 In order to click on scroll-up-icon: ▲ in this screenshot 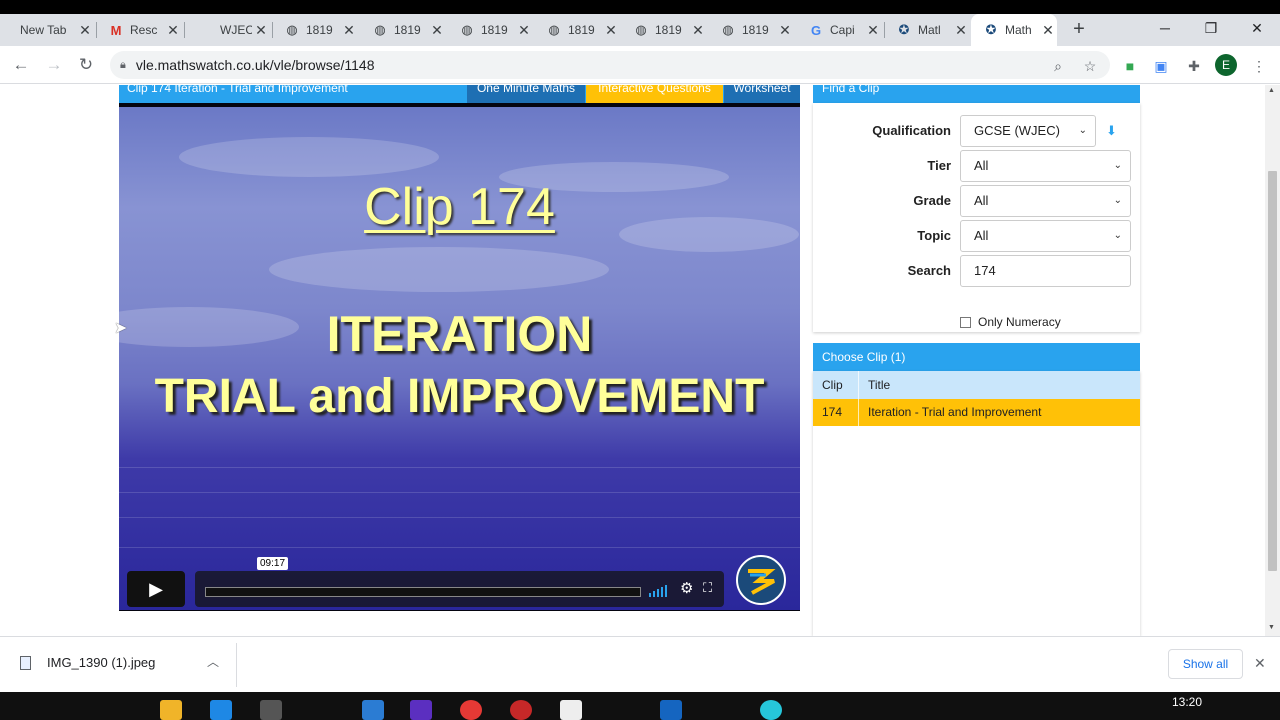, I will do `click(1271, 90)`.